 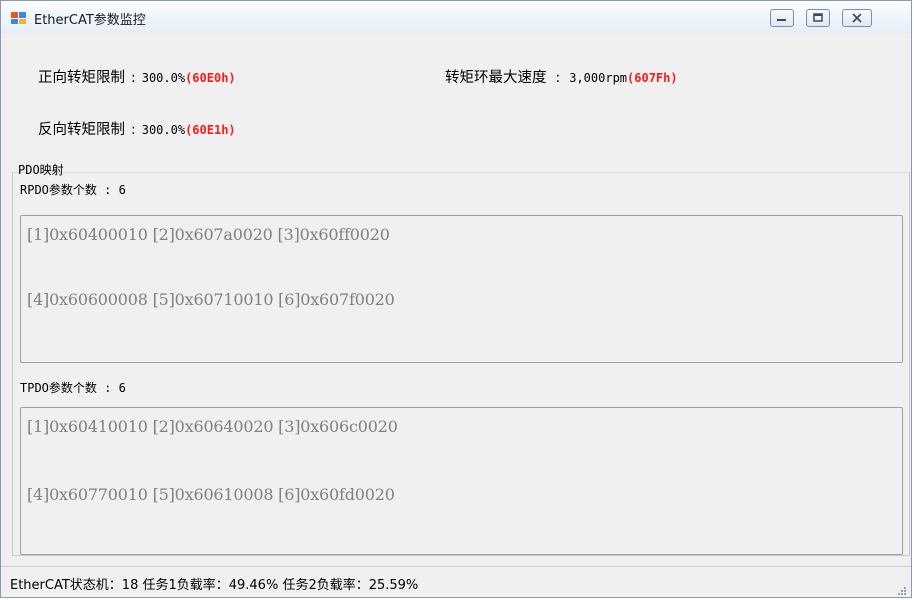 What do you see at coordinates (137, 128) in the screenshot?
I see `rev-torque-limit: 反向转矩限制:300.0%(60E1h)` at bounding box center [137, 128].